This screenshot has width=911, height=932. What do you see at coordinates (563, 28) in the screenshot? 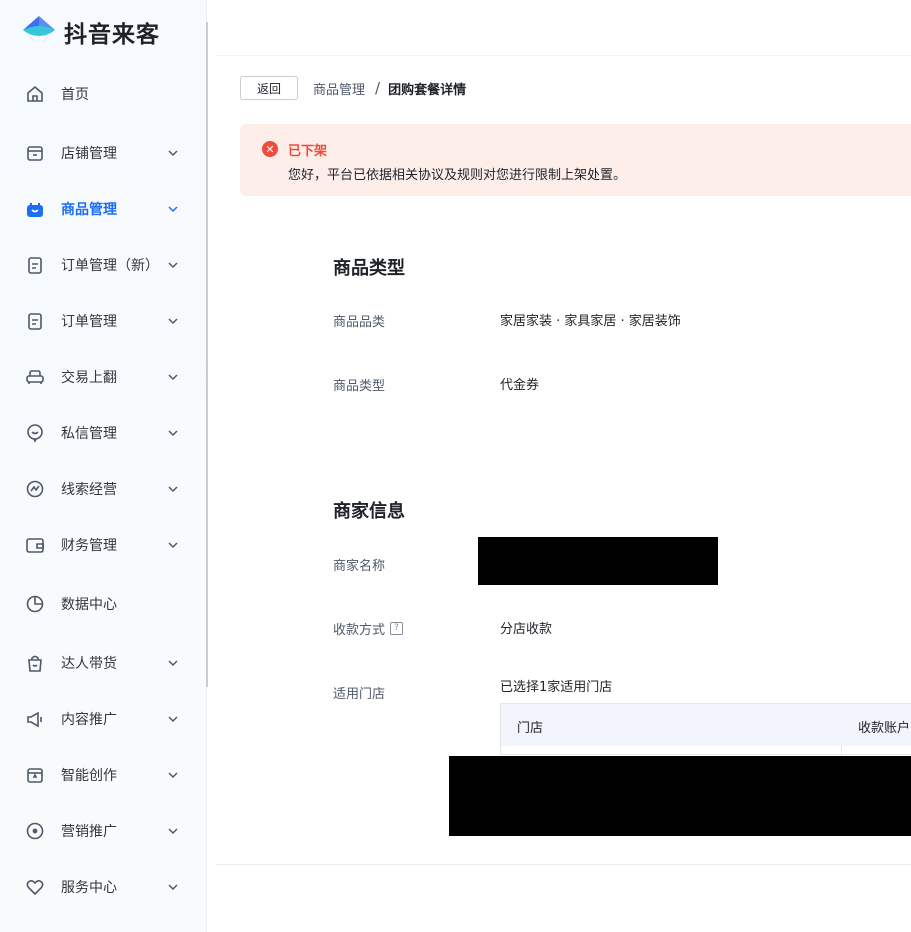
I see `top-bar` at bounding box center [563, 28].